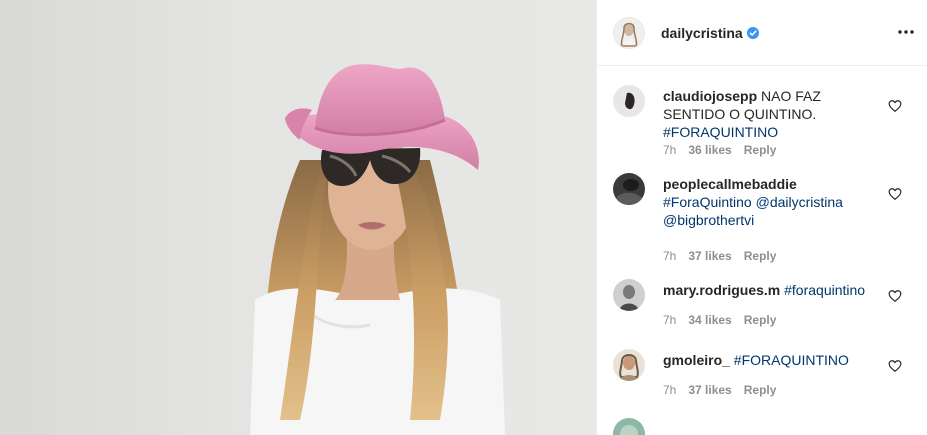  I want to click on comment-meta: 7h 34 likes Reply, so click(719, 320).